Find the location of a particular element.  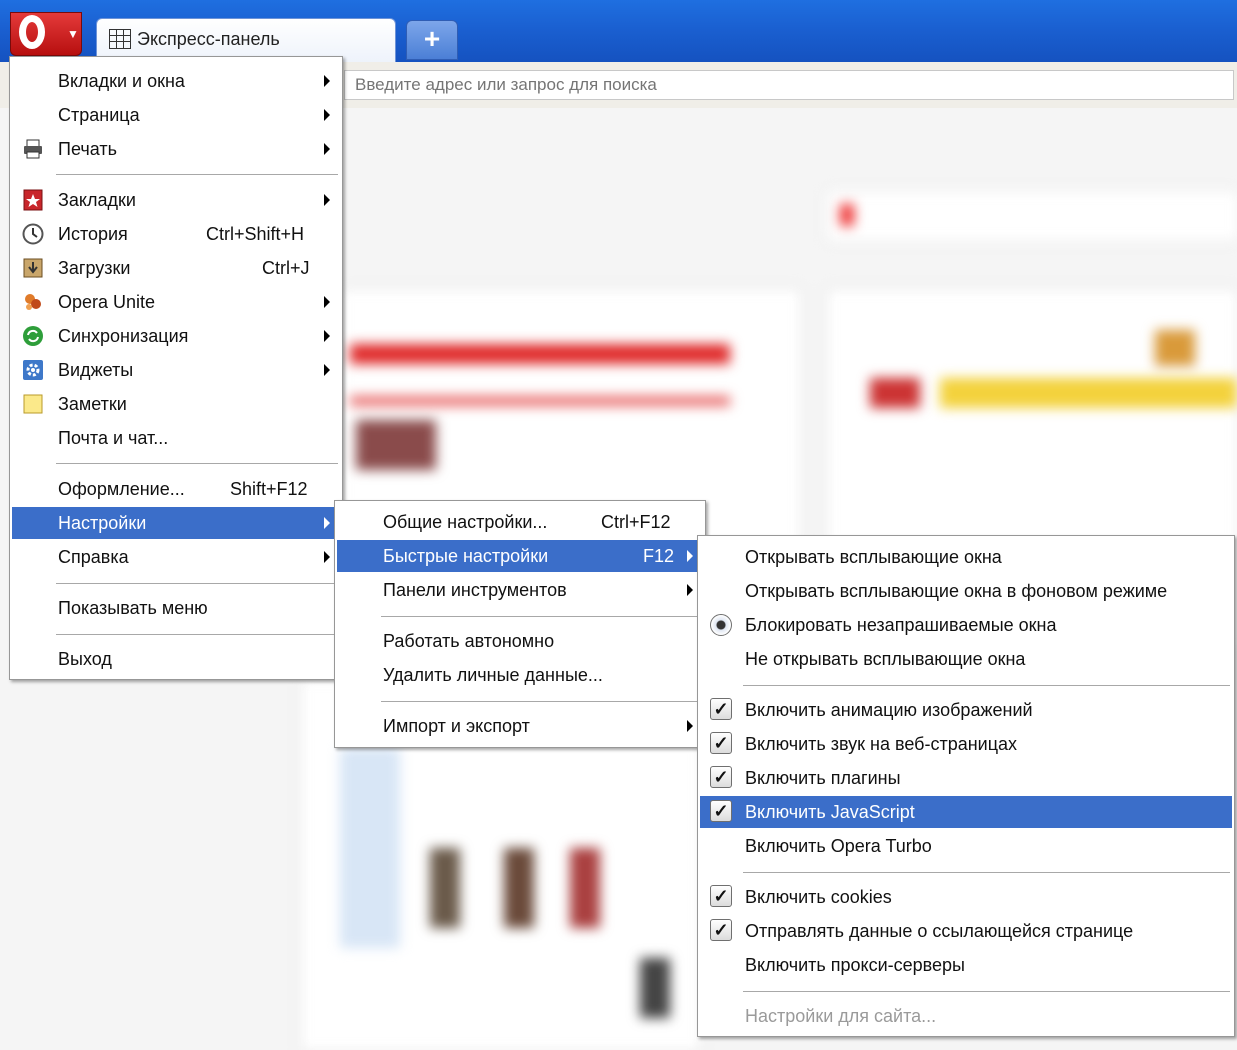

blurred-search-icon is located at coordinates (847, 215).